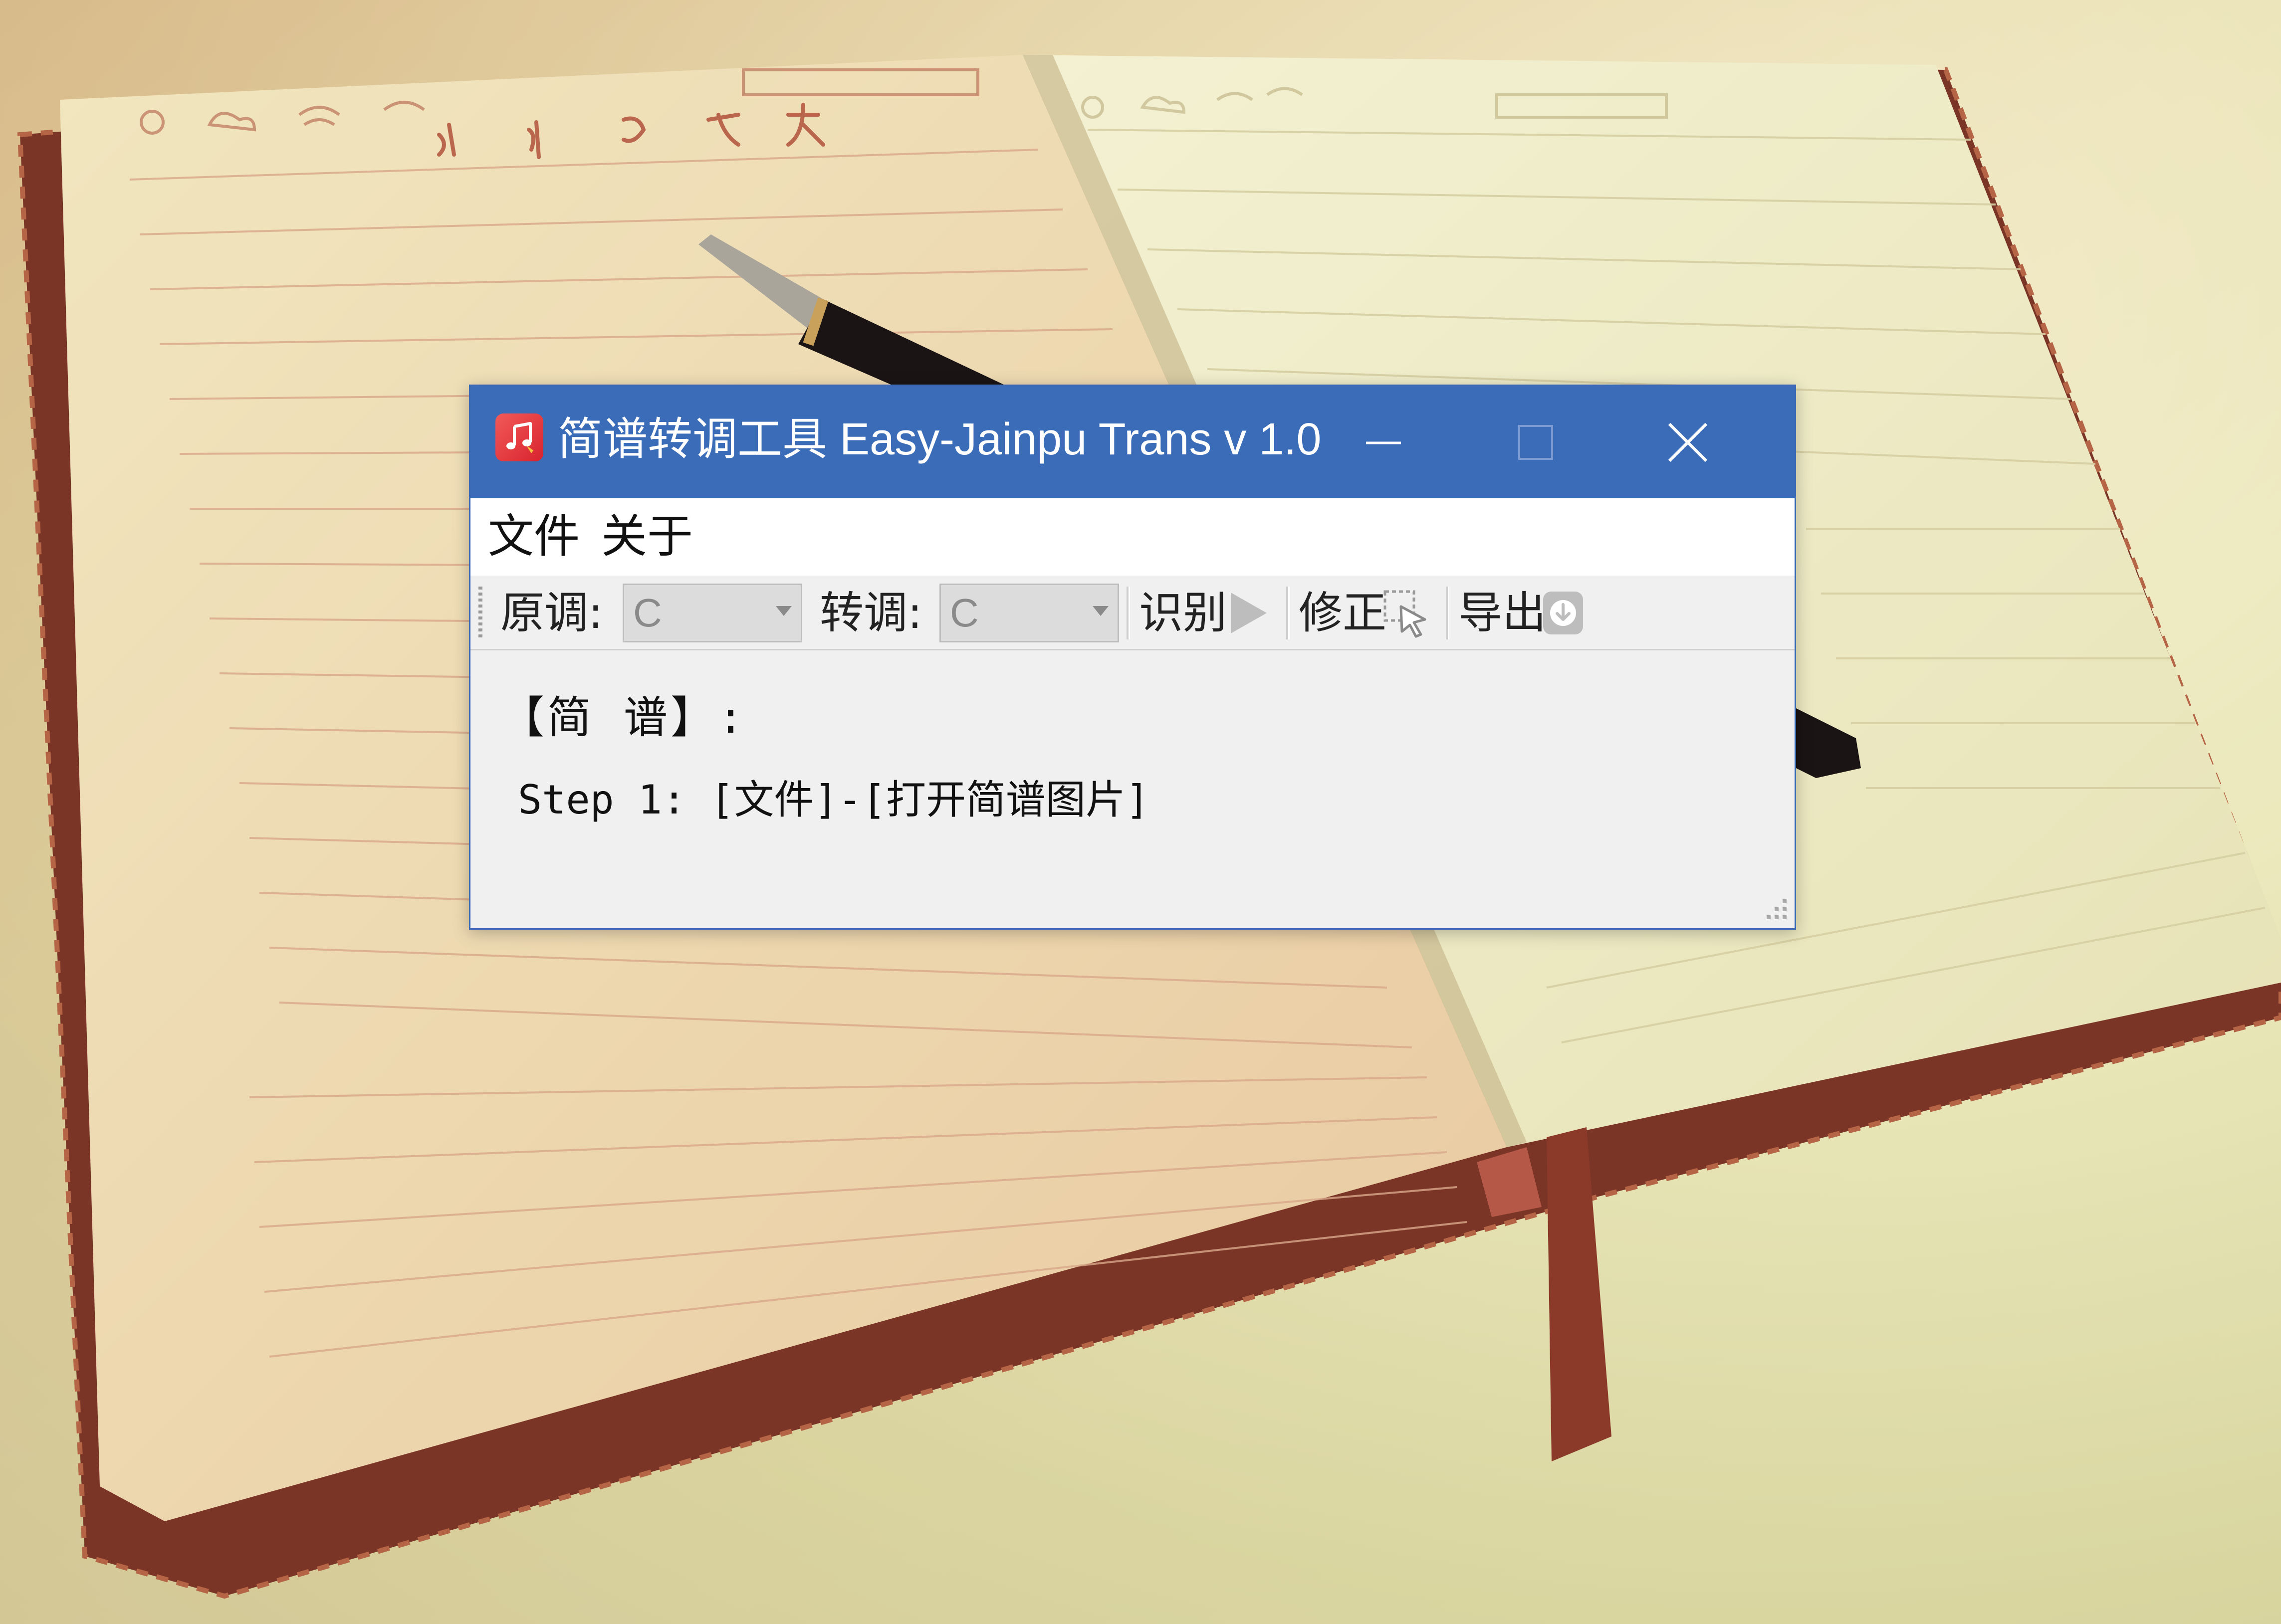 The image size is (2281, 1624). Describe the element at coordinates (647, 536) in the screenshot. I see `menu-about: 关于` at that location.